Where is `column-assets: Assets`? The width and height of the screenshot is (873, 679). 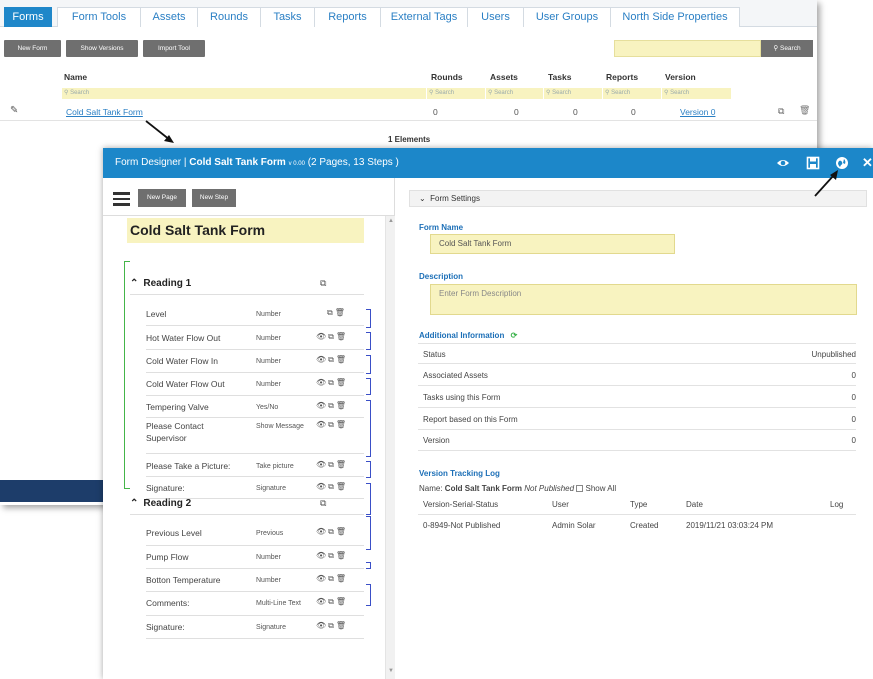
column-assets: Assets is located at coordinates (504, 77).